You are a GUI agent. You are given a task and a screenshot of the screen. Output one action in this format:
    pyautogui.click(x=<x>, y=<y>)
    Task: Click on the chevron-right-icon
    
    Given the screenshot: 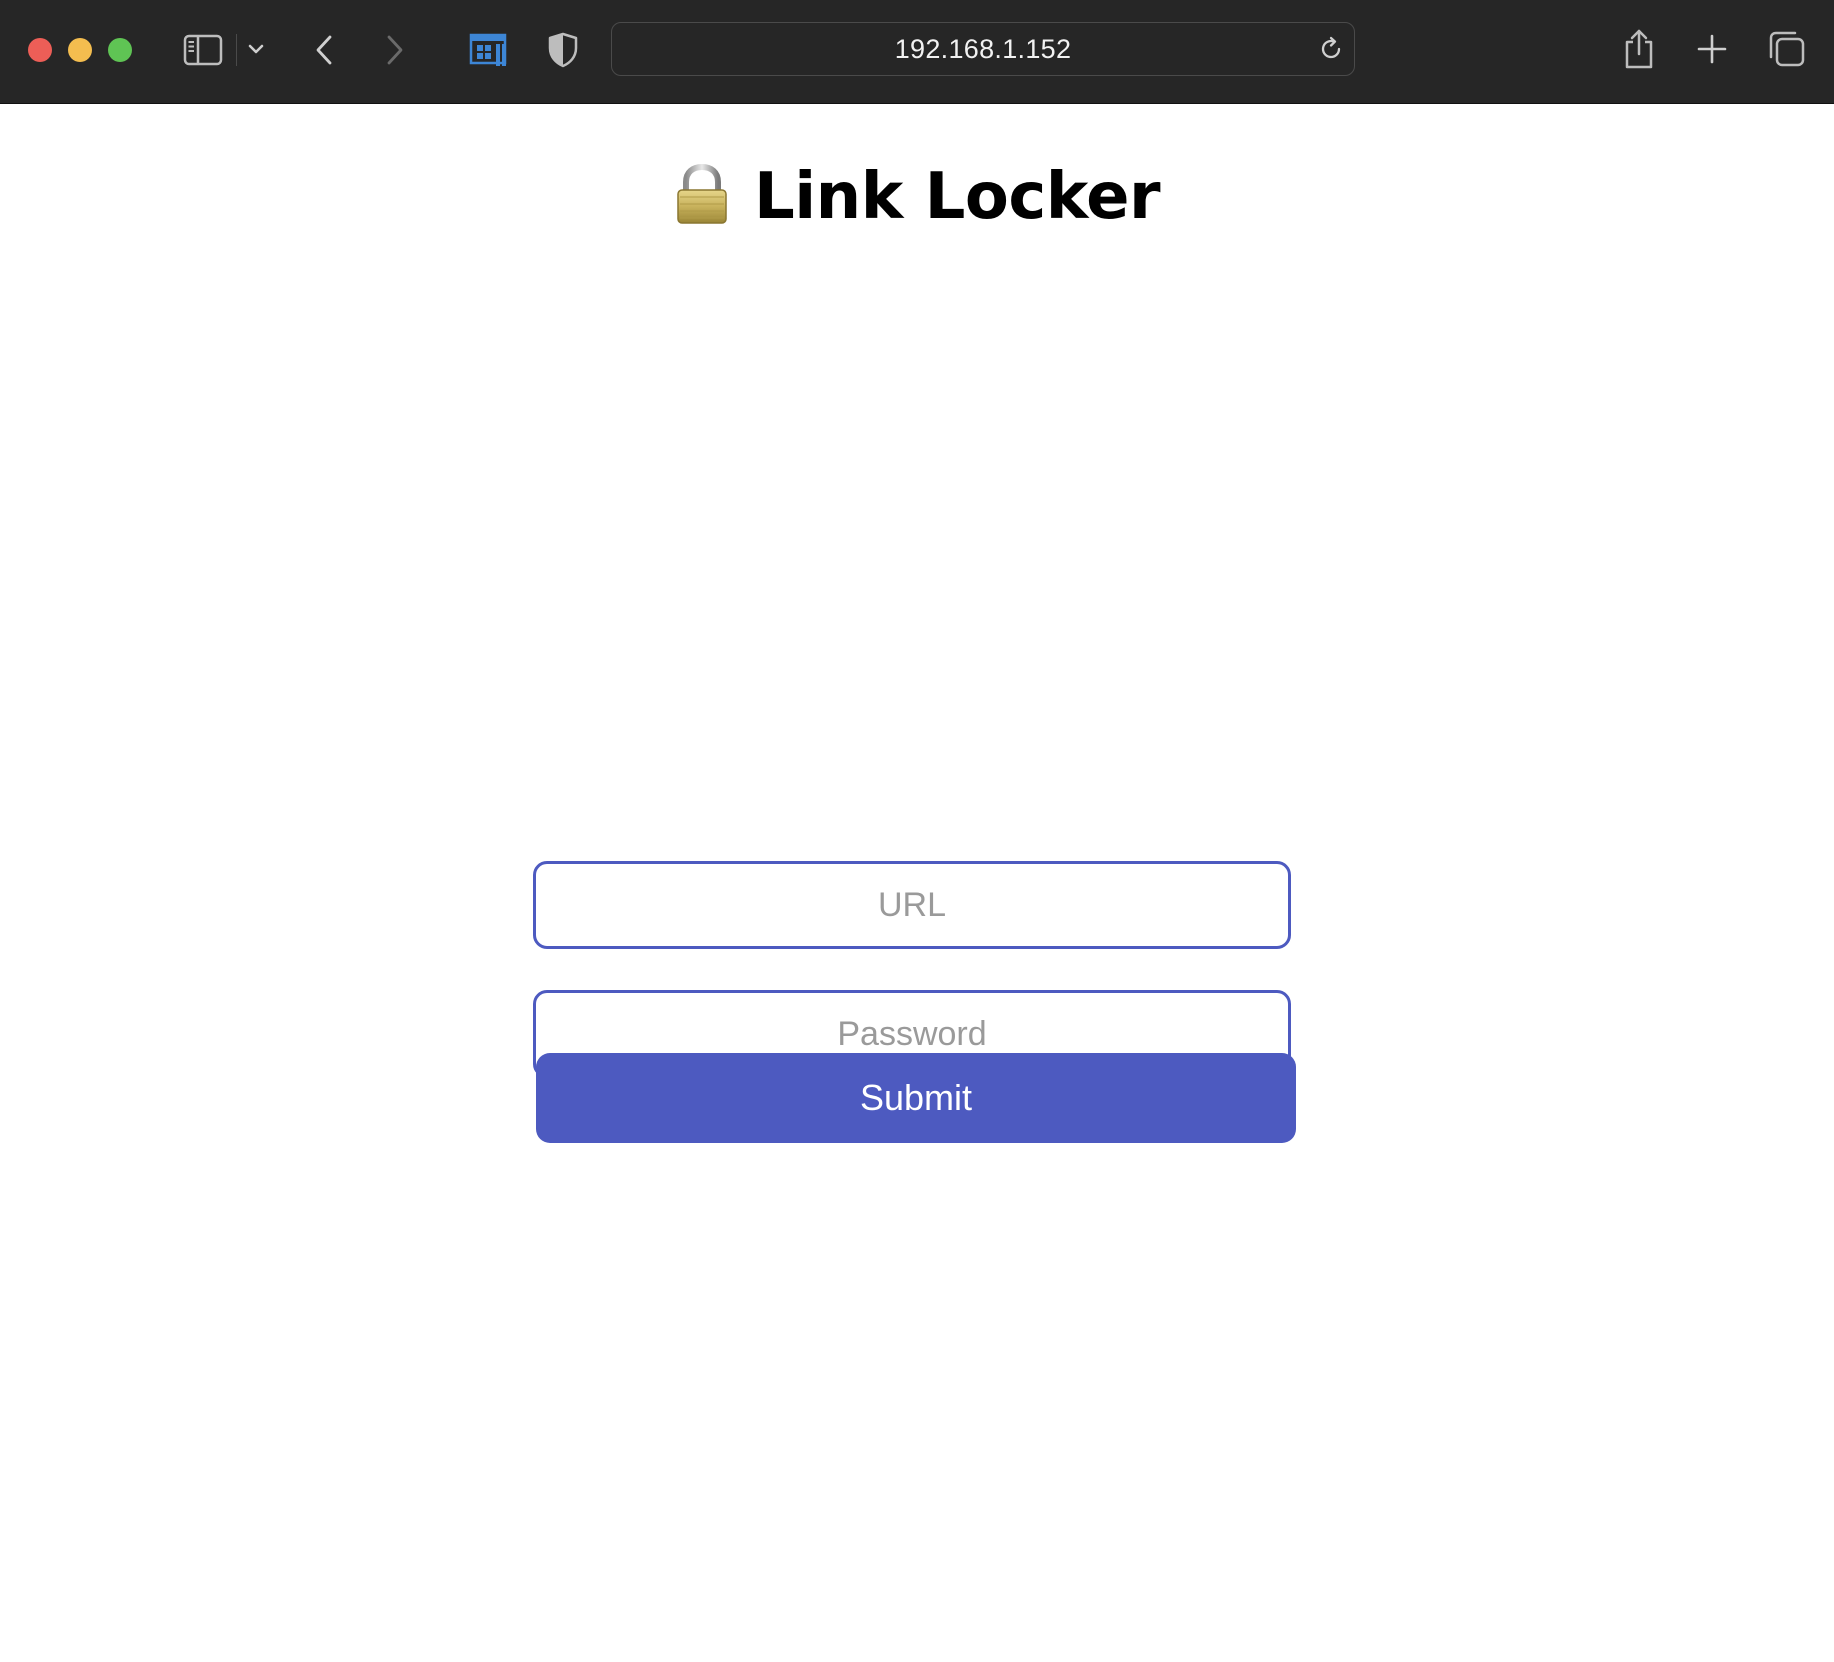 What is the action you would take?
    pyautogui.click(x=395, y=50)
    